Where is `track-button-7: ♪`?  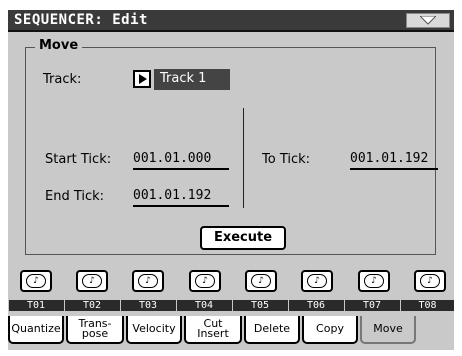 track-button-7: ♪ is located at coordinates (374, 281).